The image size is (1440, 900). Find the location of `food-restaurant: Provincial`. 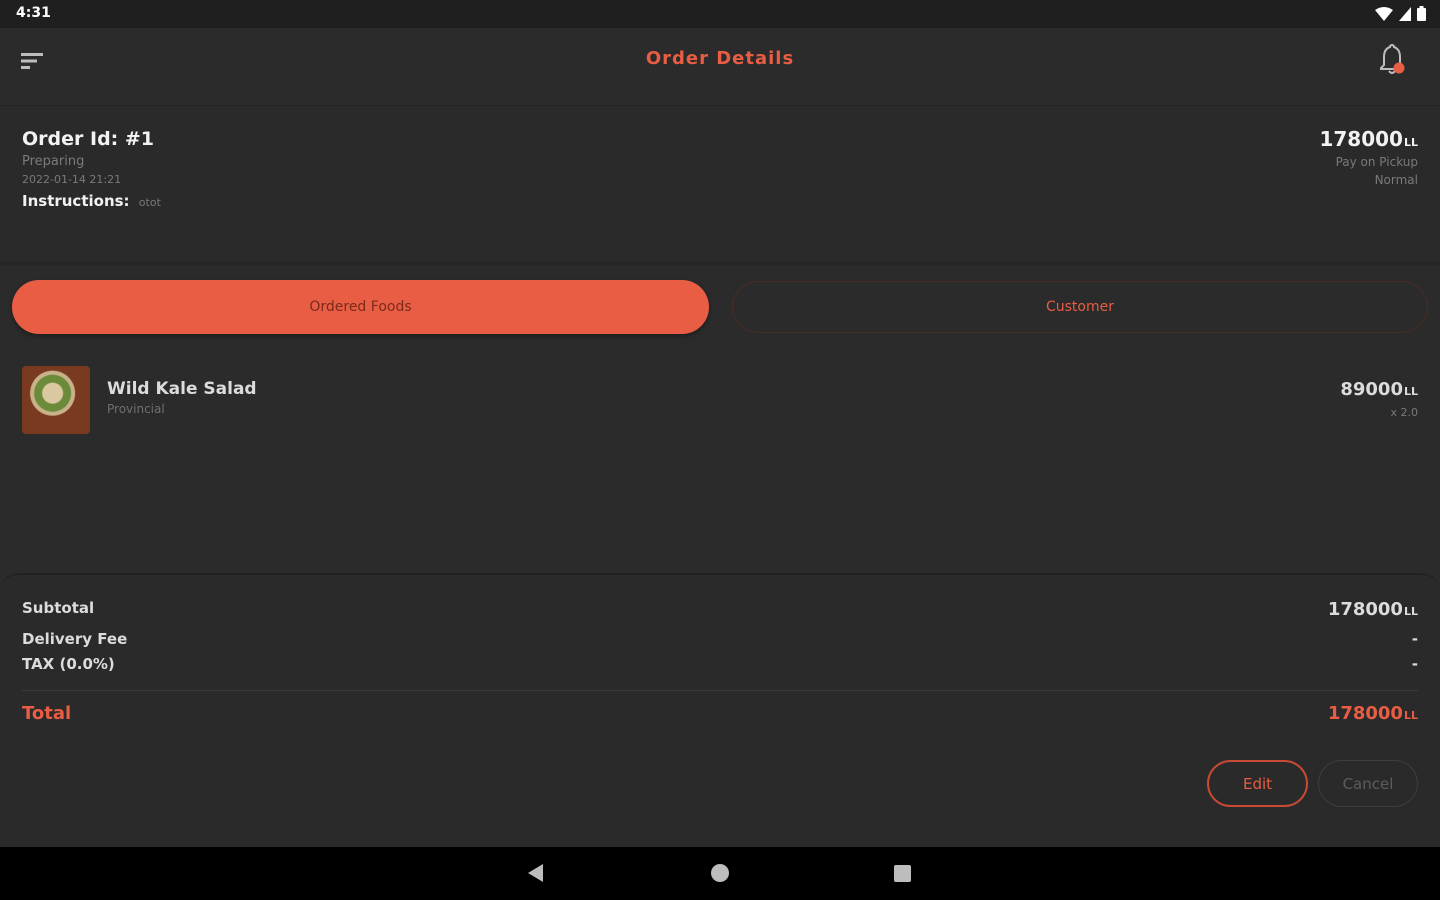

food-restaurant: Provincial is located at coordinates (136, 409).